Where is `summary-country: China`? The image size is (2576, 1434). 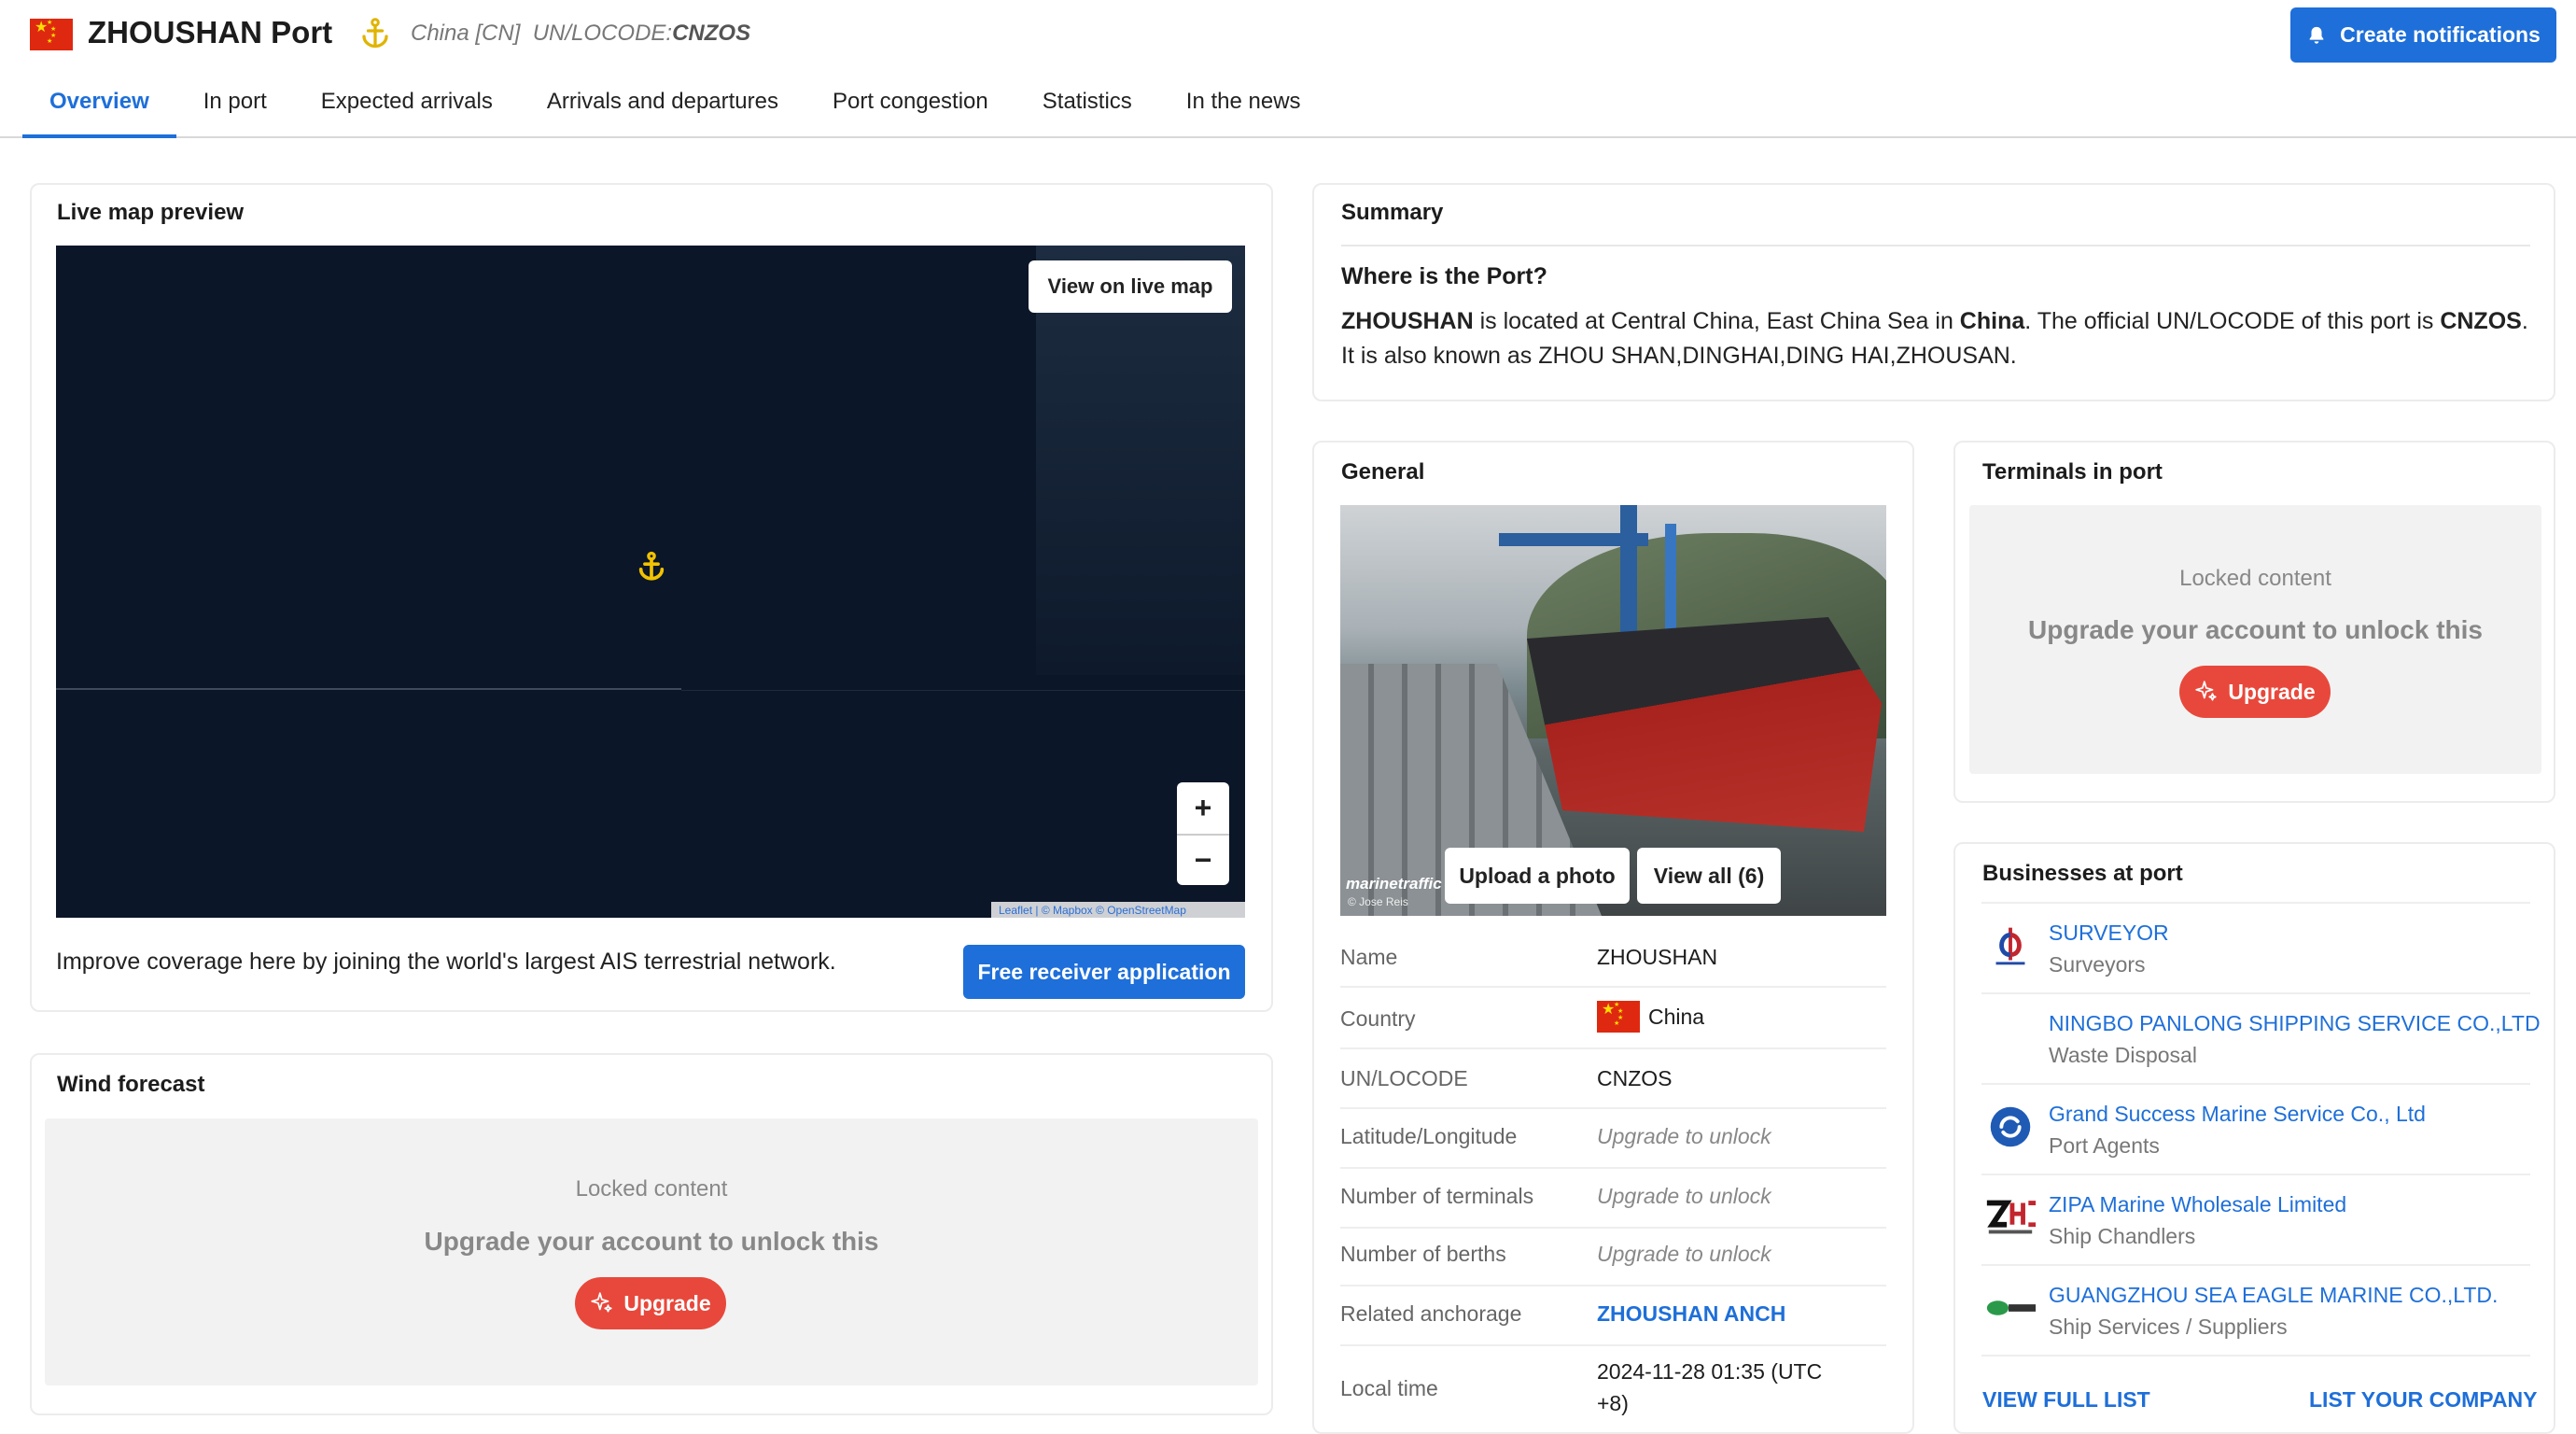
summary-country: China is located at coordinates (1992, 321).